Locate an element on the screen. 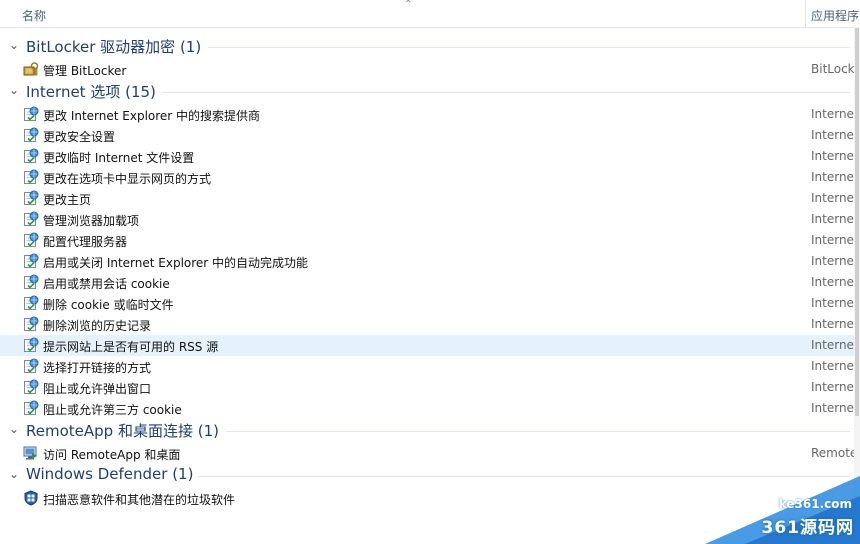 The height and width of the screenshot is (544, 860). group-title: BitLocker 驱动器加密 (1) is located at coordinates (114, 47).